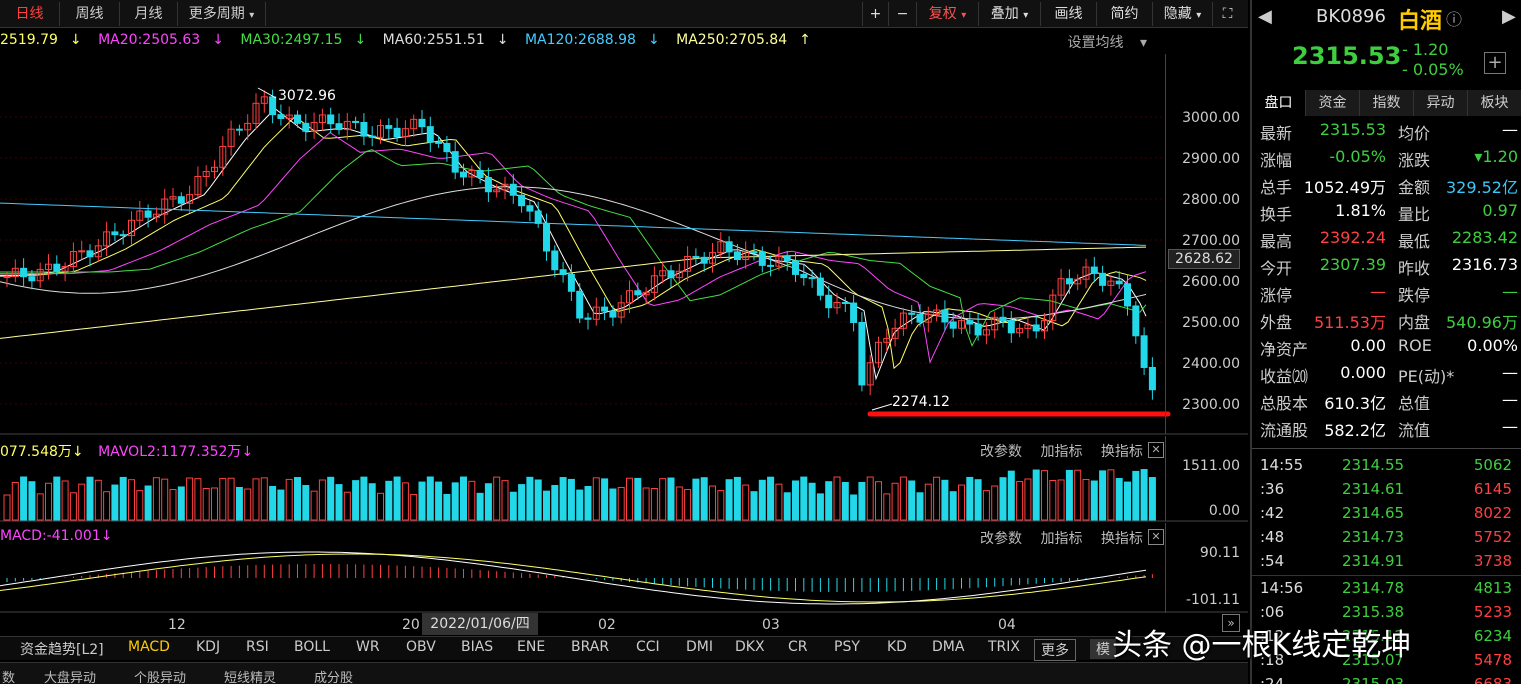 Image resolution: width=1521 pixels, height=684 pixels. Describe the element at coordinates (1068, 14) in the screenshot. I see `draw-line-button: 画线` at that location.